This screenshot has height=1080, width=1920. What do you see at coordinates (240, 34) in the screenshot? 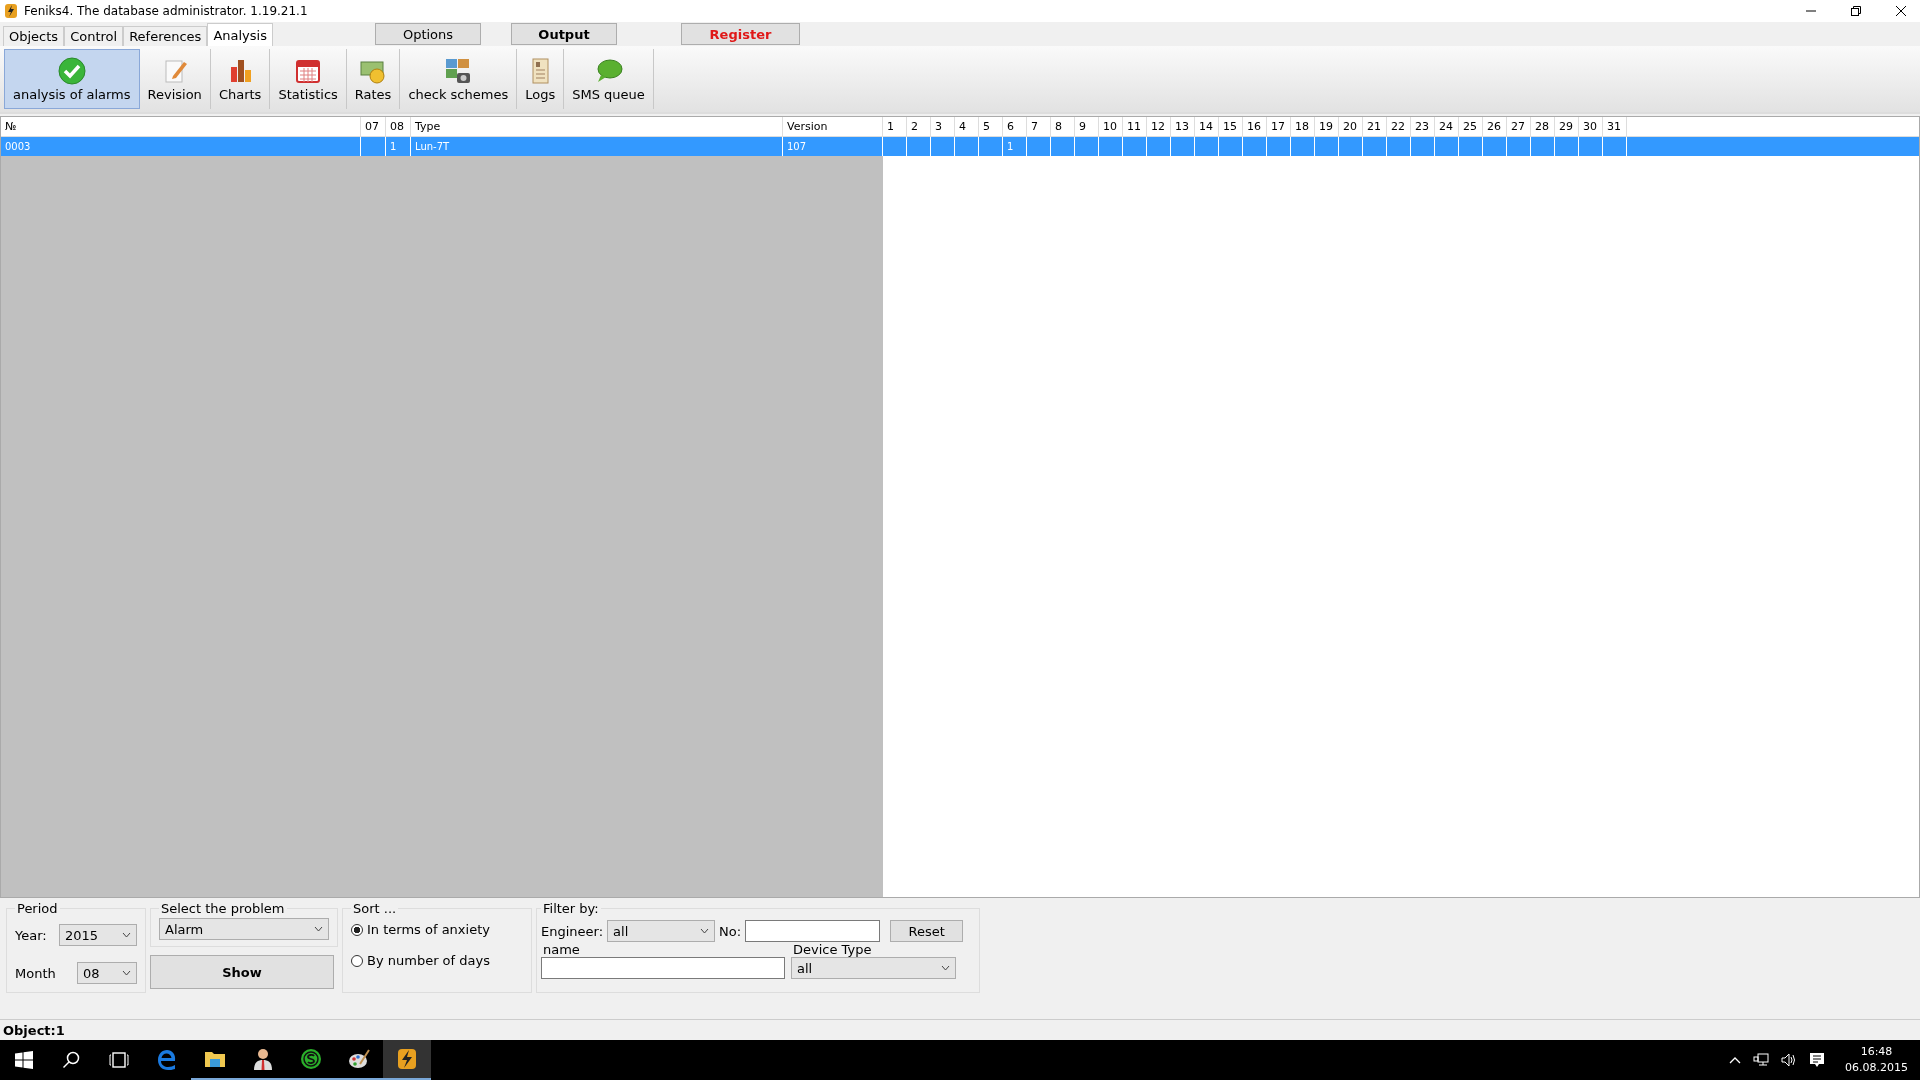
I see `menu-tab: Analysis` at bounding box center [240, 34].